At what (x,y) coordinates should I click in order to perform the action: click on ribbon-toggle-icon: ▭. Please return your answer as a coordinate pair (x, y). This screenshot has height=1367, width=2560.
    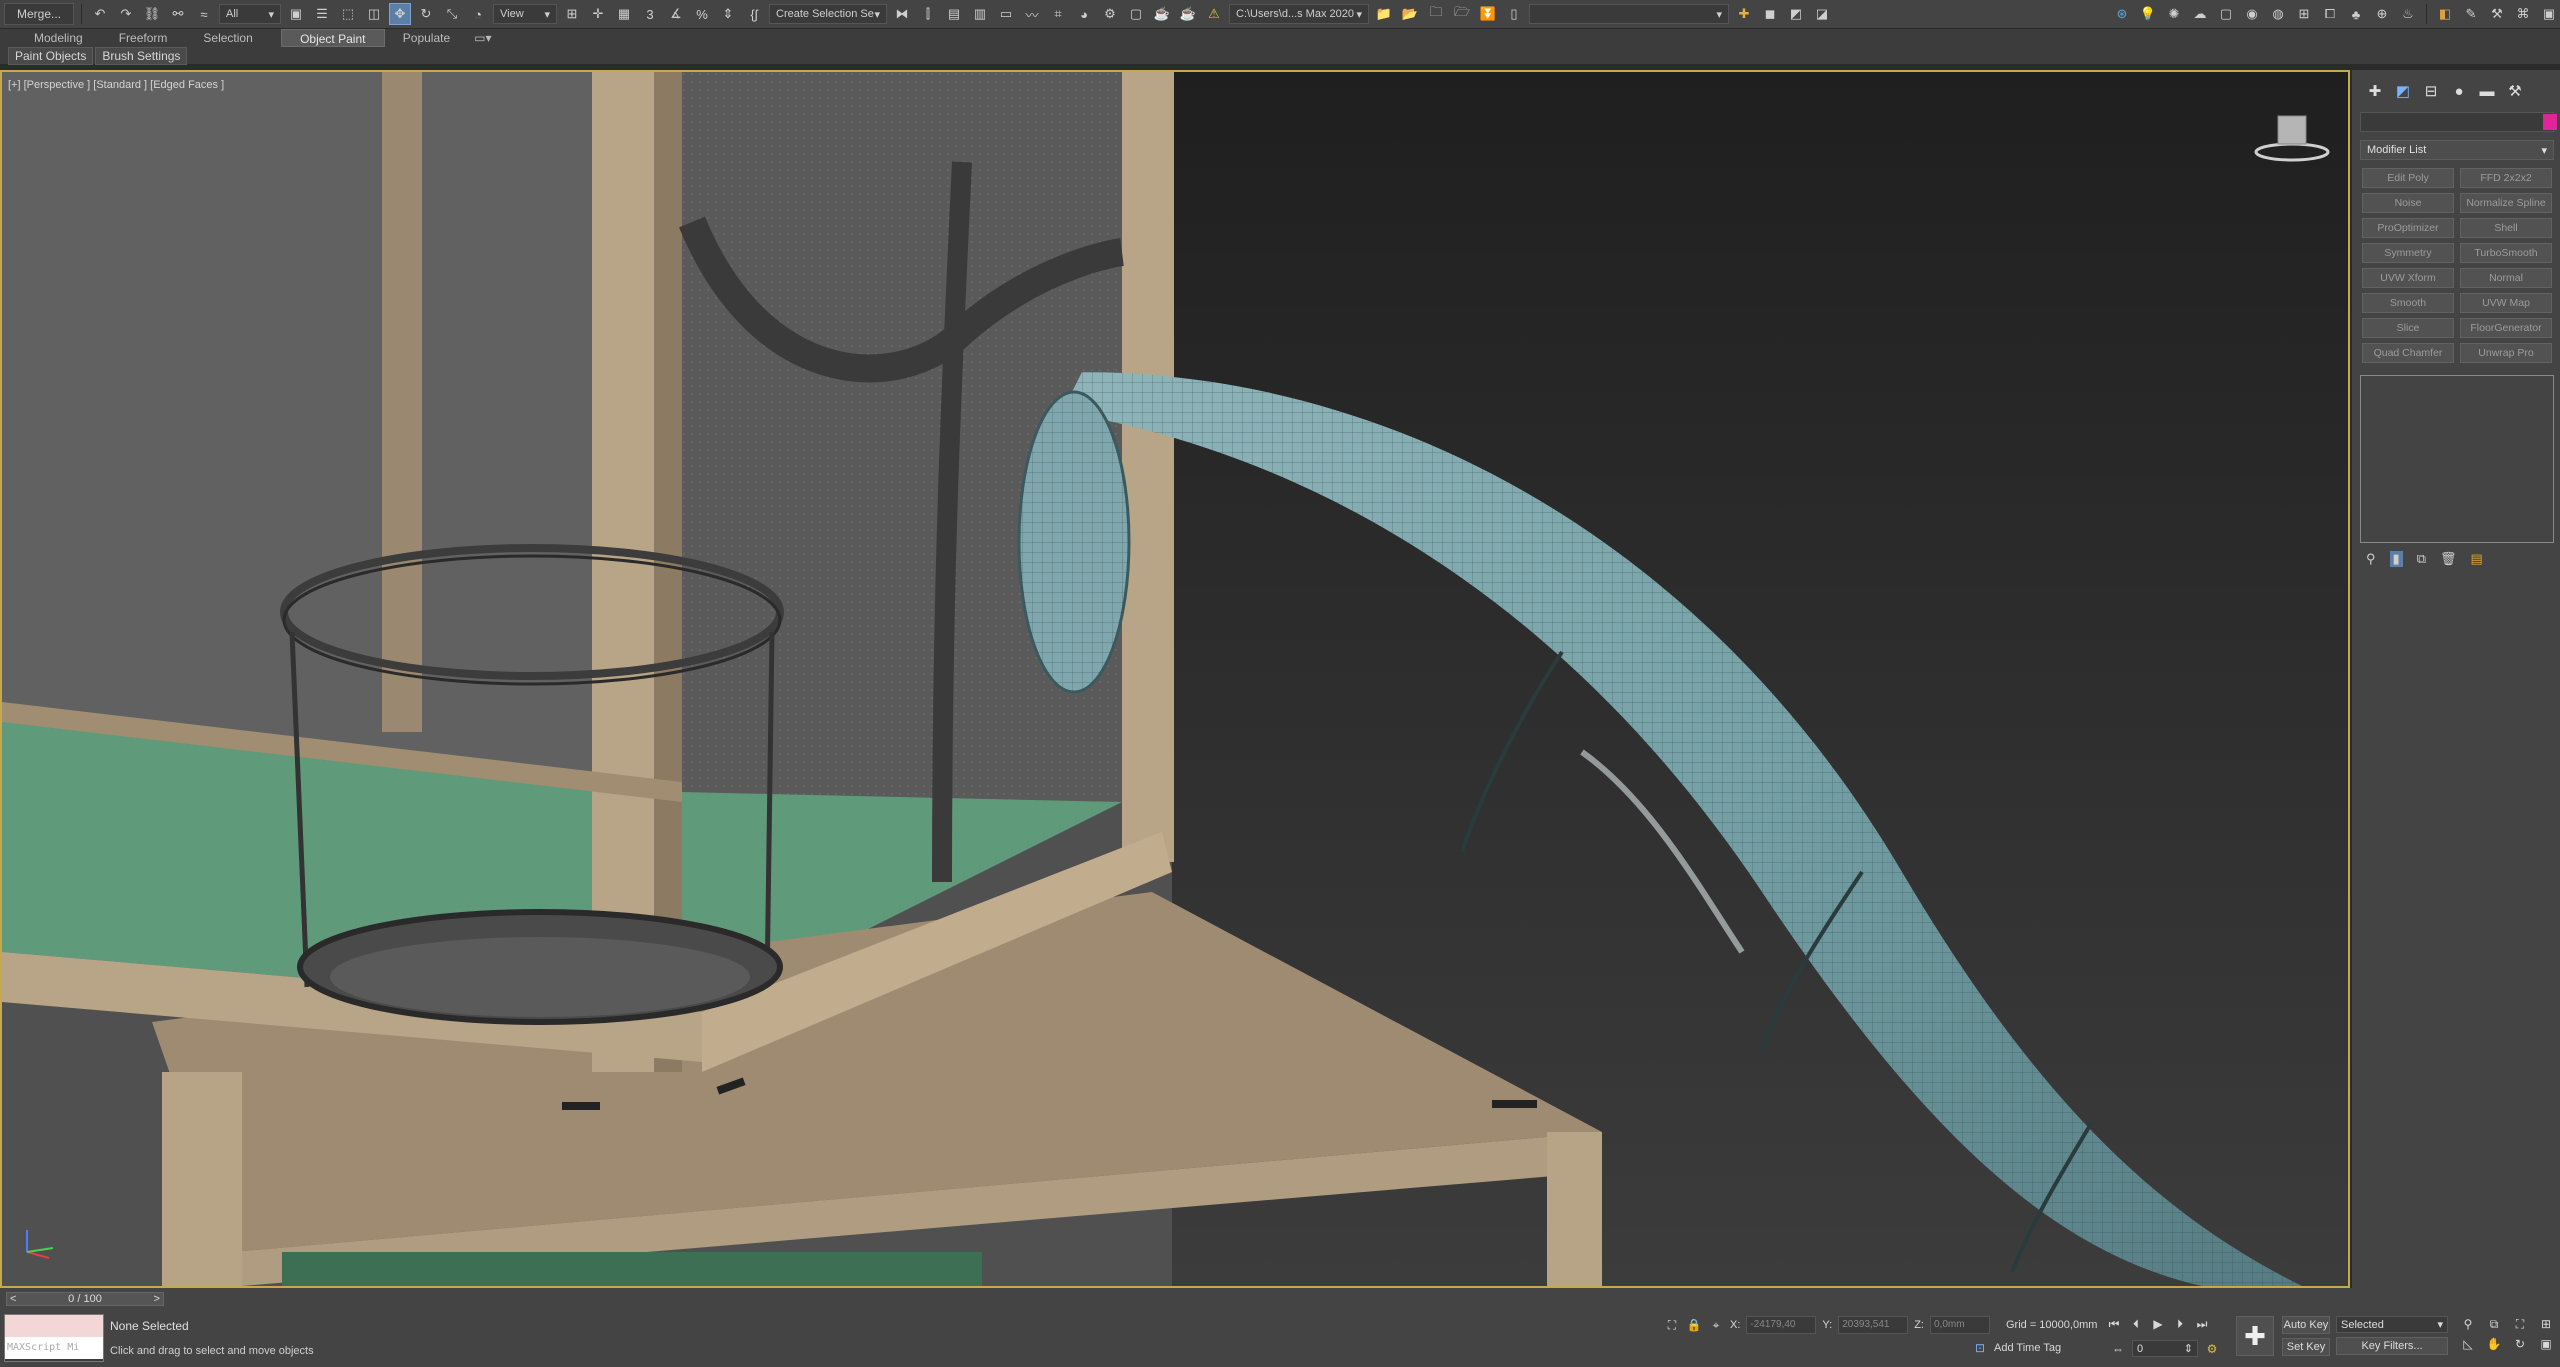
    Looking at the image, I should click on (1006, 14).